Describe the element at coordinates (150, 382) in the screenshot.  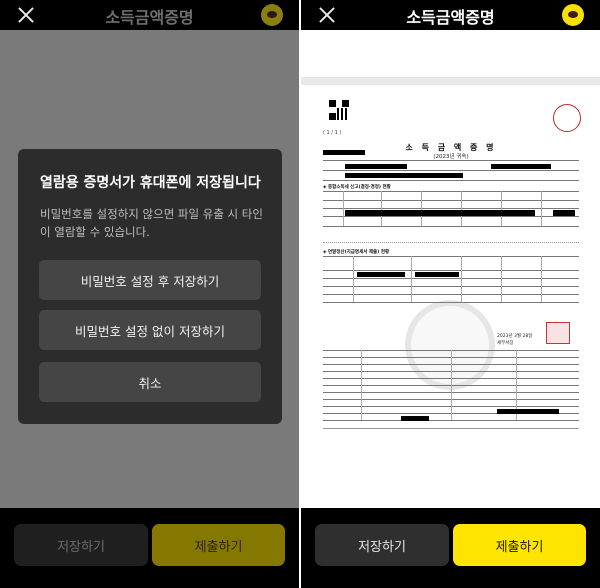
I see `cancel-button: 취소` at that location.